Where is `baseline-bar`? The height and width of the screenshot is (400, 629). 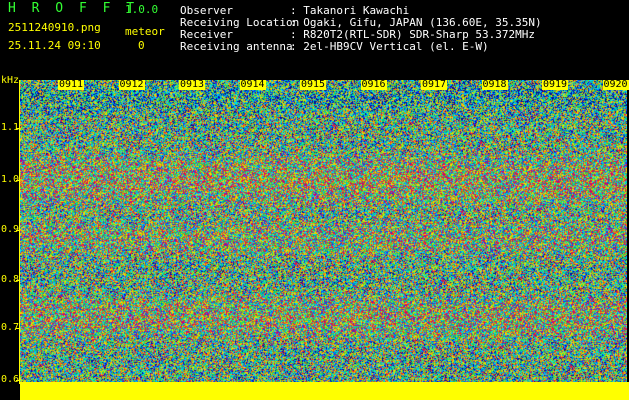 baseline-bar is located at coordinates (324, 391).